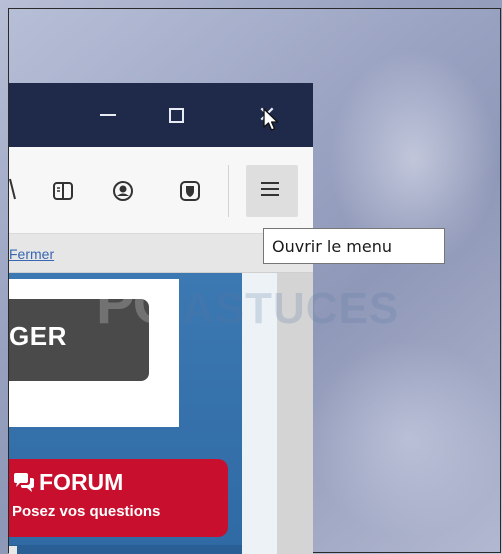 This screenshot has height=554, width=502. I want to click on tracking-protection-button, so click(190, 191).